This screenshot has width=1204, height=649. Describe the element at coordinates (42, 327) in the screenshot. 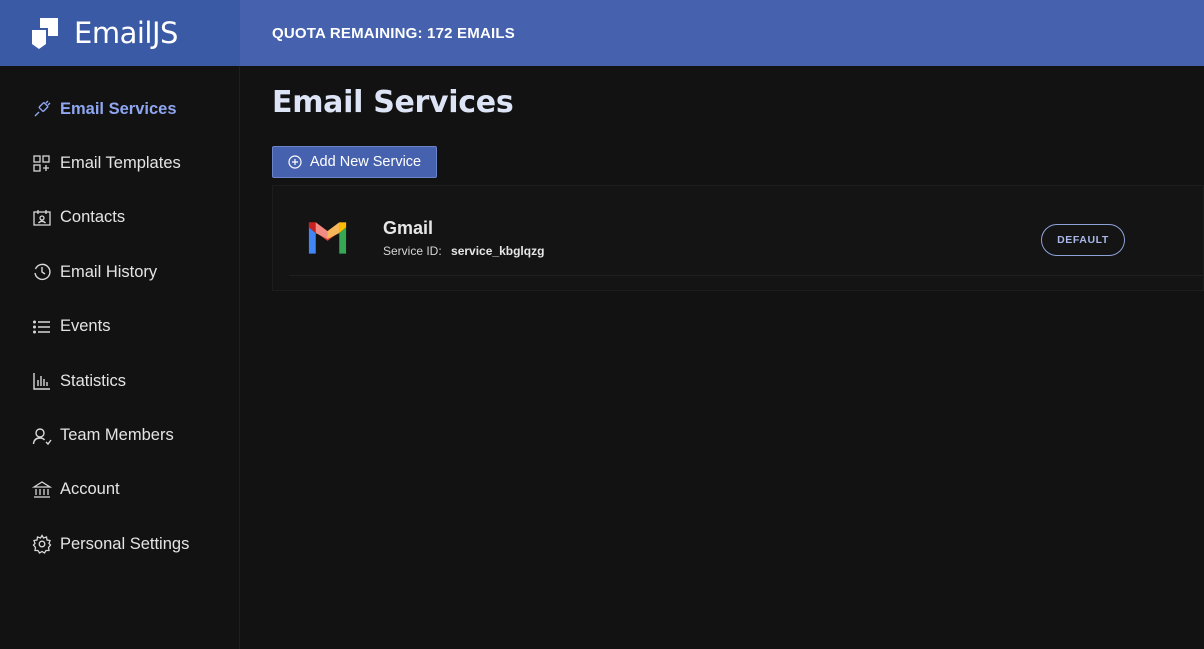

I see `list-icon` at that location.